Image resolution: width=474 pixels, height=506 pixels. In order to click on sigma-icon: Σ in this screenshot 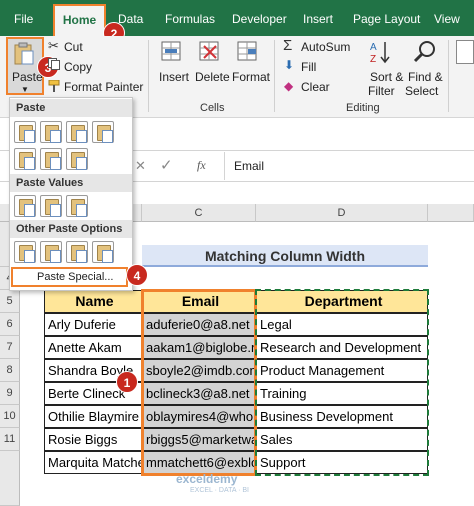, I will do `click(288, 45)`.